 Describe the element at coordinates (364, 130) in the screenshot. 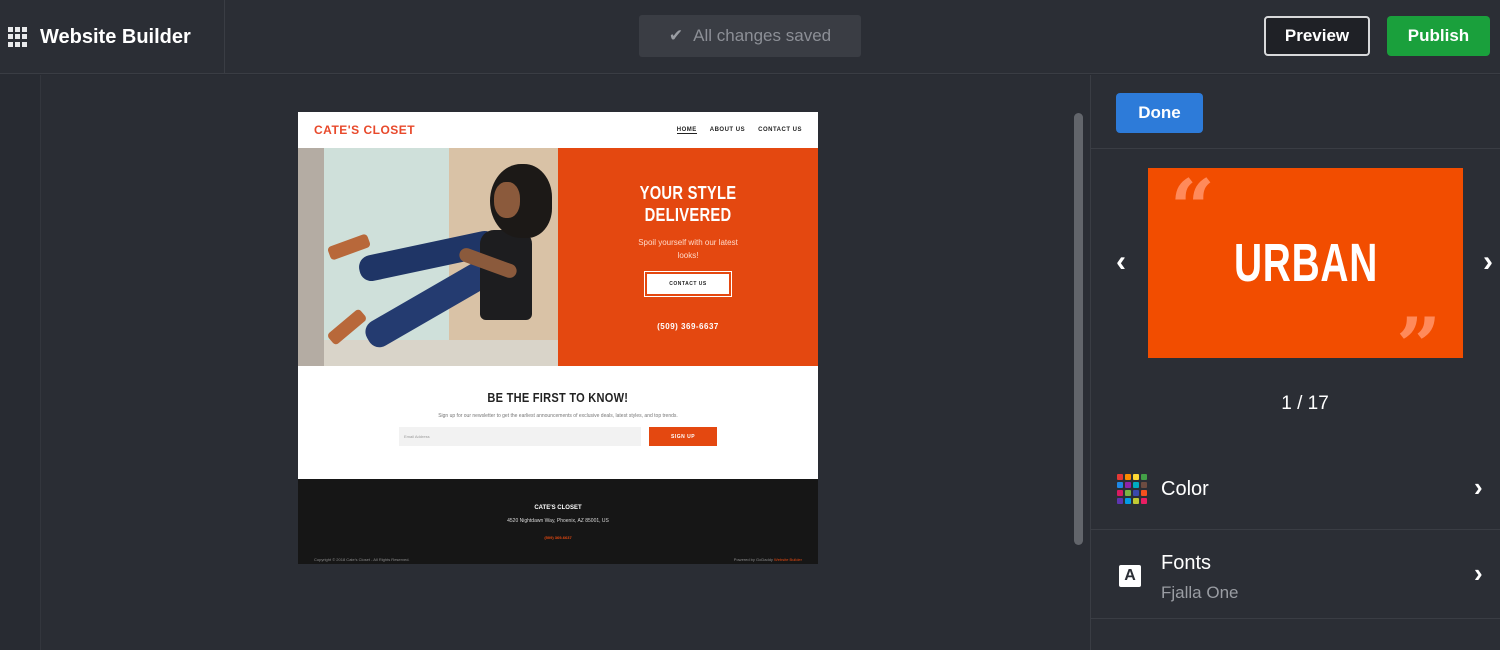

I see `site-logo: CATE'S CLOSET` at that location.